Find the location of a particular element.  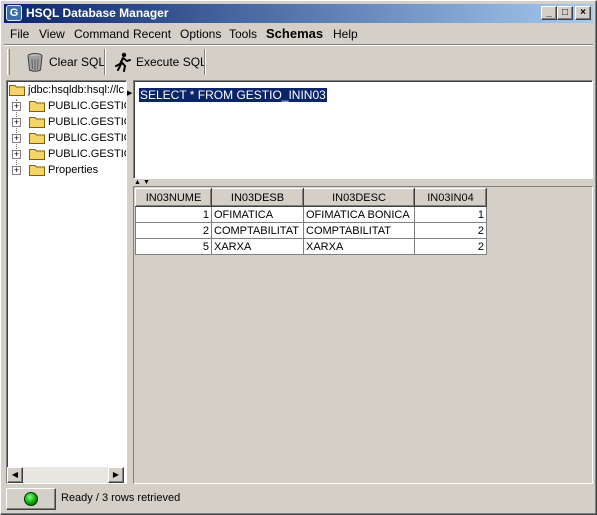

splitter-up-icon: ▲ is located at coordinates (137, 182).